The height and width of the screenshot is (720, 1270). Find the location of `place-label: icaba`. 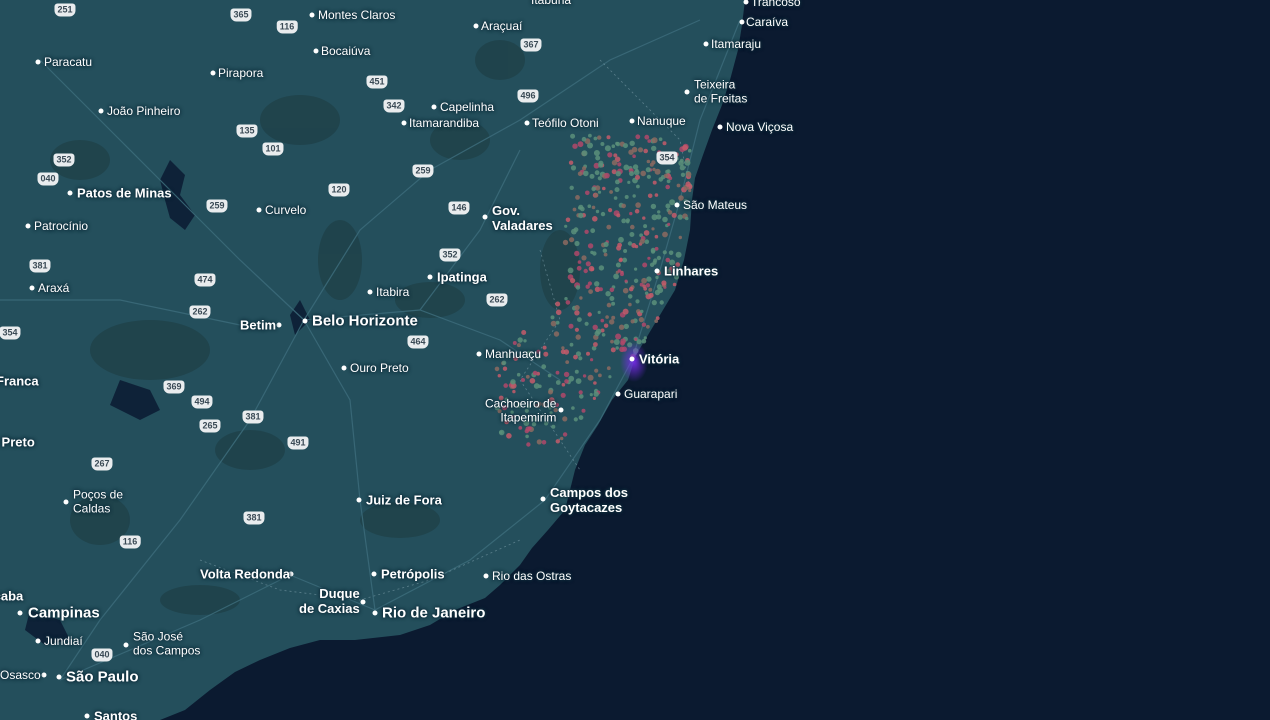

place-label: icaba is located at coordinates (11, 596).